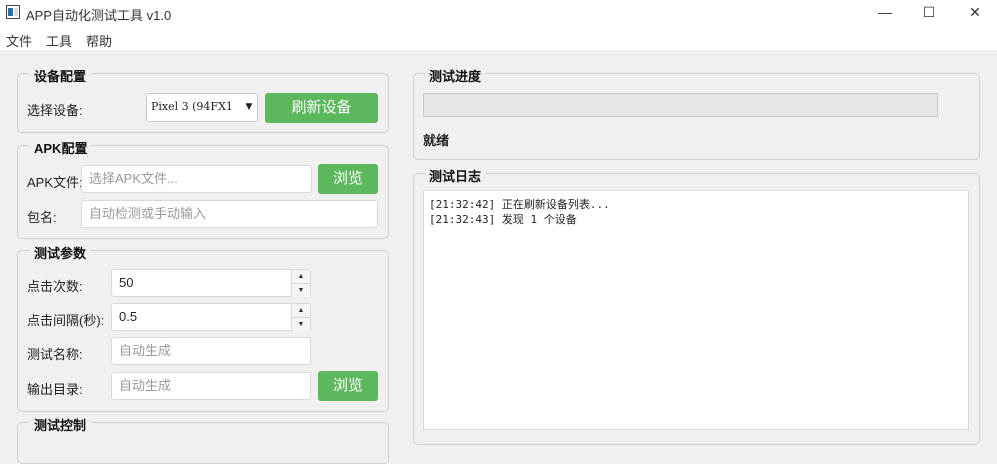  Describe the element at coordinates (19, 40) in the screenshot. I see `menu-file: 文件` at that location.